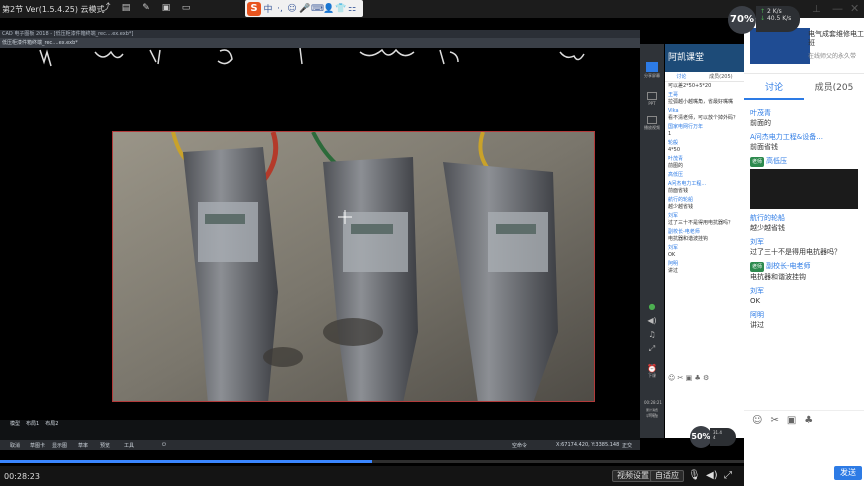 Image resolution: width=864 pixels, height=486 pixels. What do you see at coordinates (704, 77) in the screenshot?
I see `inner-chat-tabs: 讨论 成员(205)` at bounding box center [704, 77].